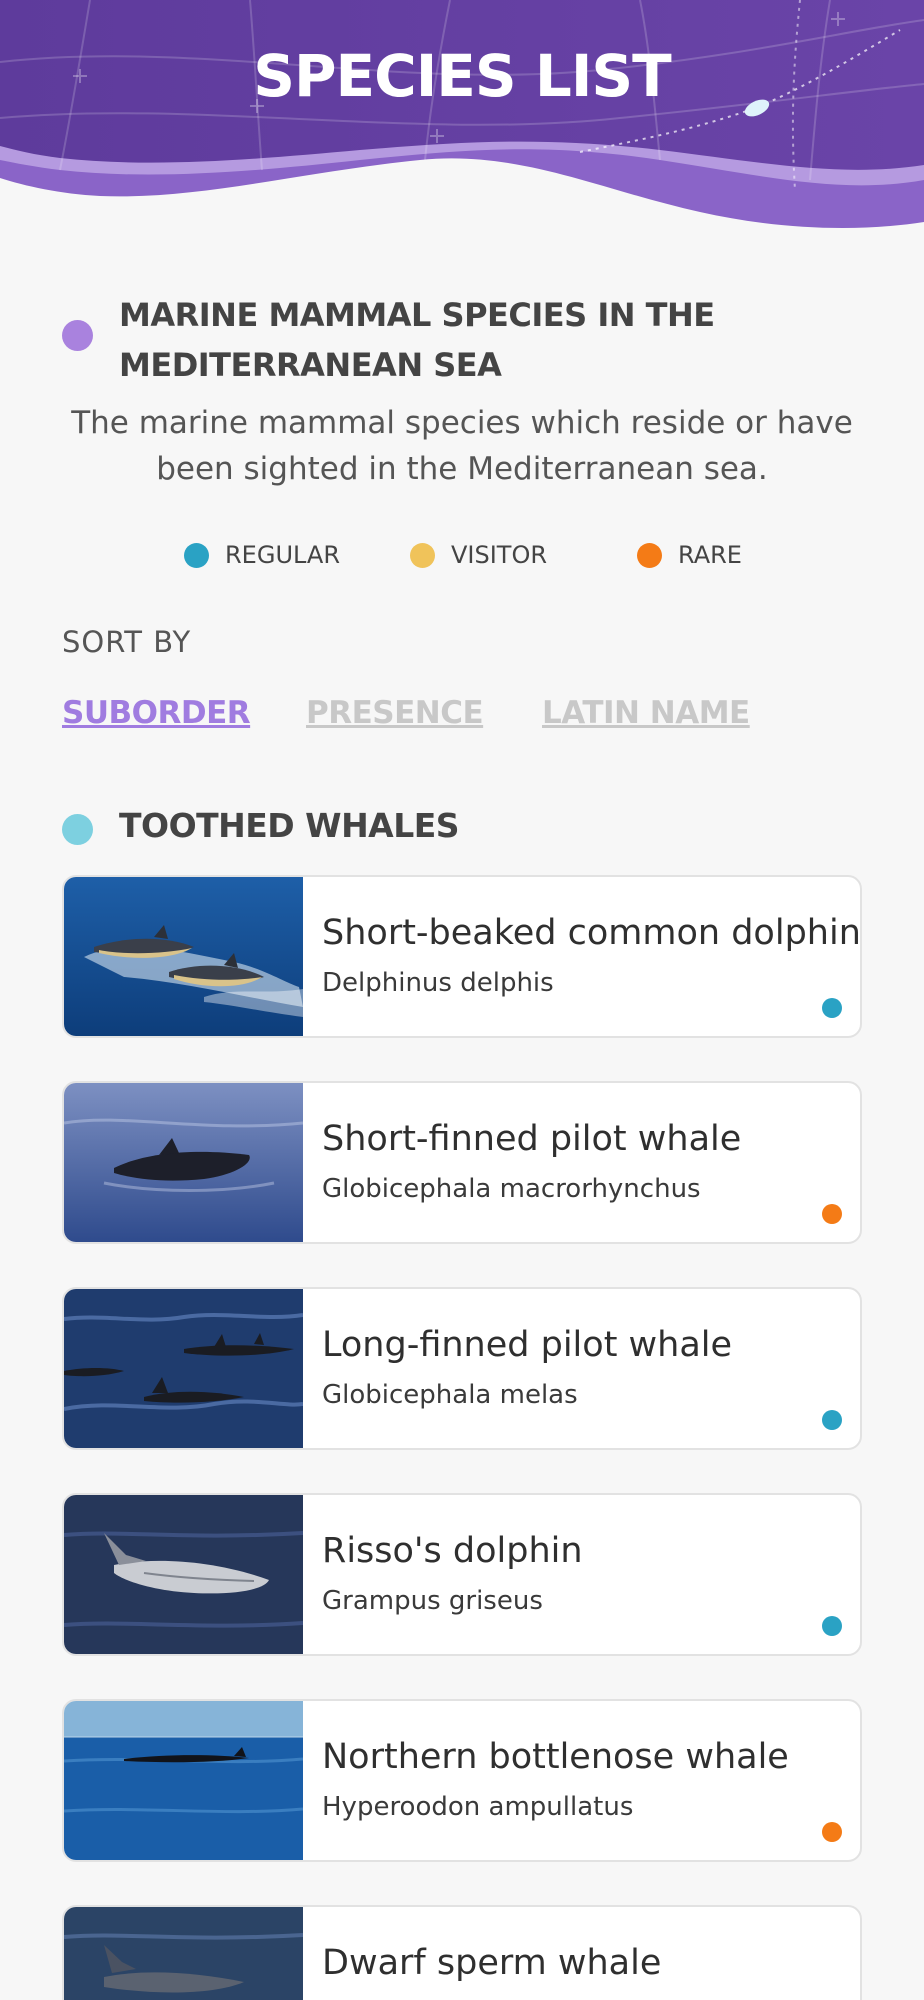  What do you see at coordinates (127, 642) in the screenshot?
I see `sort-by-label: SORT BY` at bounding box center [127, 642].